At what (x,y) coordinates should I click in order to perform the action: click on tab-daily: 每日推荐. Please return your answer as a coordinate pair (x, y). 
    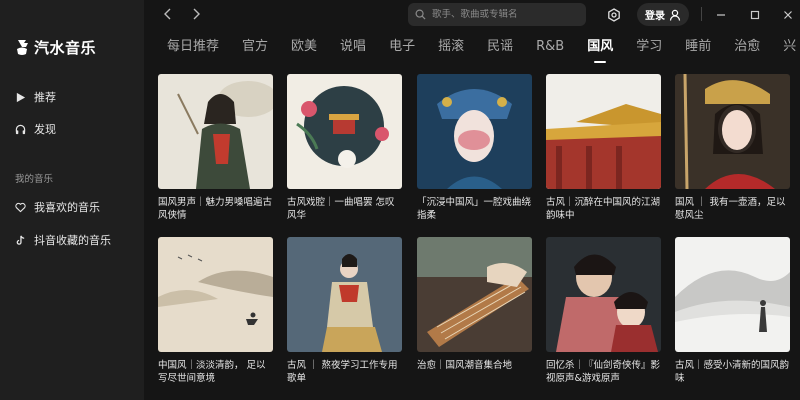
    Looking at the image, I should click on (193, 48).